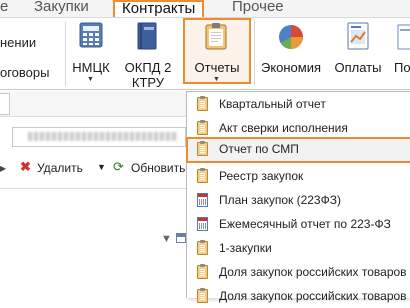 The height and width of the screenshot is (308, 410). What do you see at coordinates (148, 55) in the screenshot?
I see `okpd-ktru-button: ОКПД 2 КТРУ` at bounding box center [148, 55].